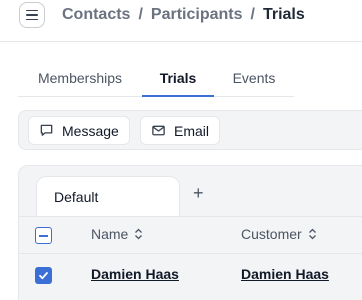 The height and width of the screenshot is (300, 362). I want to click on breadcrumb-contacts: Contacts, so click(96, 15).